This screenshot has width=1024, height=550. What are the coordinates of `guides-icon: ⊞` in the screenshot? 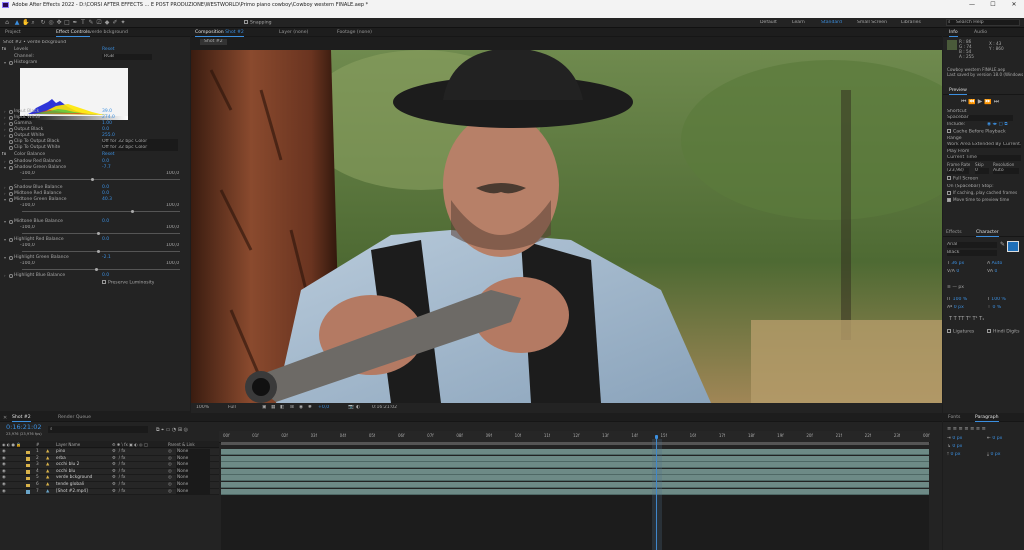 It's located at (292, 408).